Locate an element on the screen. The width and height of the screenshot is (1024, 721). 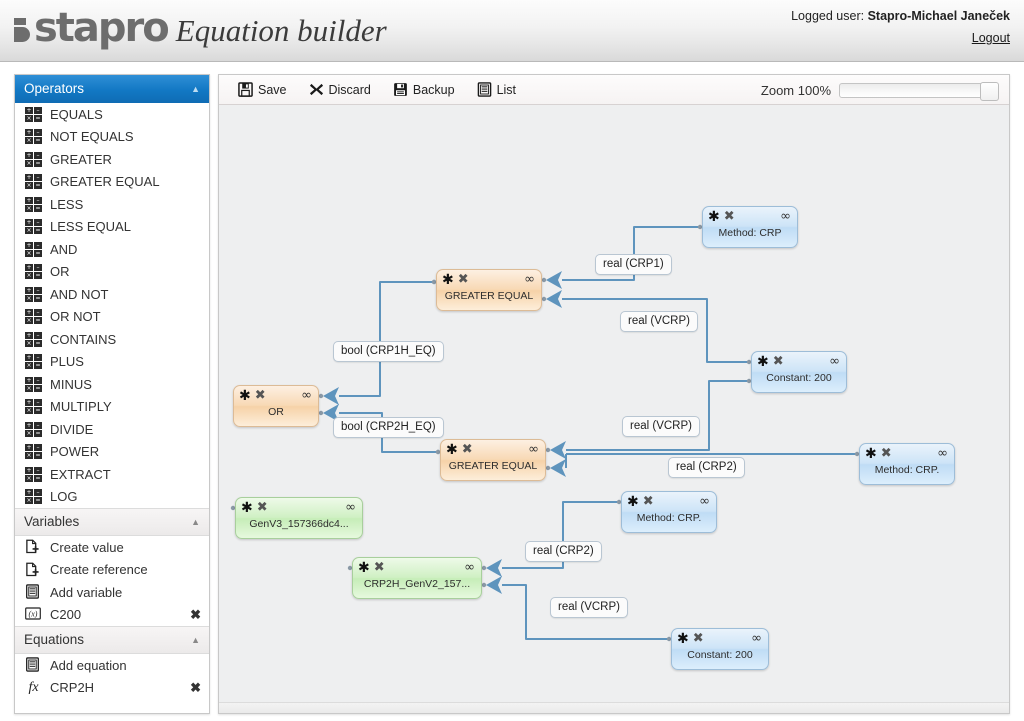
edge-label: real (CRP1) is located at coordinates (633, 264).